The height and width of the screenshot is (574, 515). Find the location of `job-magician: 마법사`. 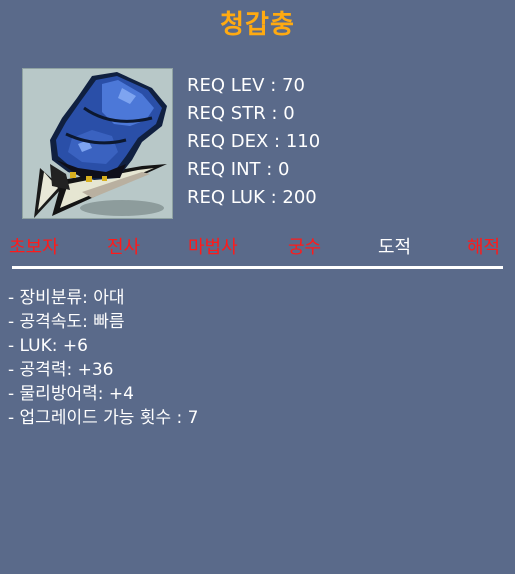

job-magician: 마법사 is located at coordinates (213, 247).